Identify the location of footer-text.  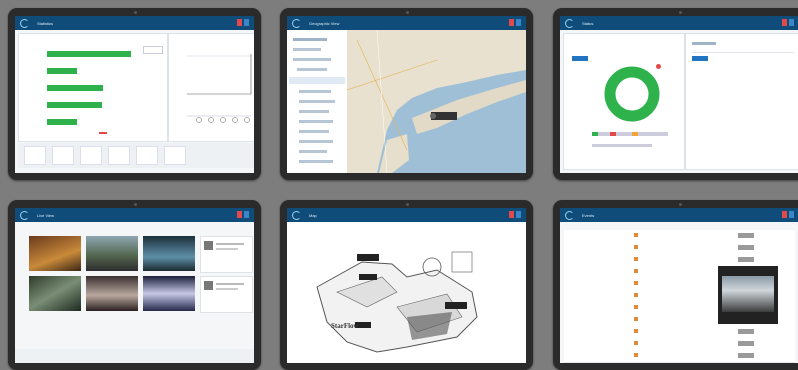
(622, 145).